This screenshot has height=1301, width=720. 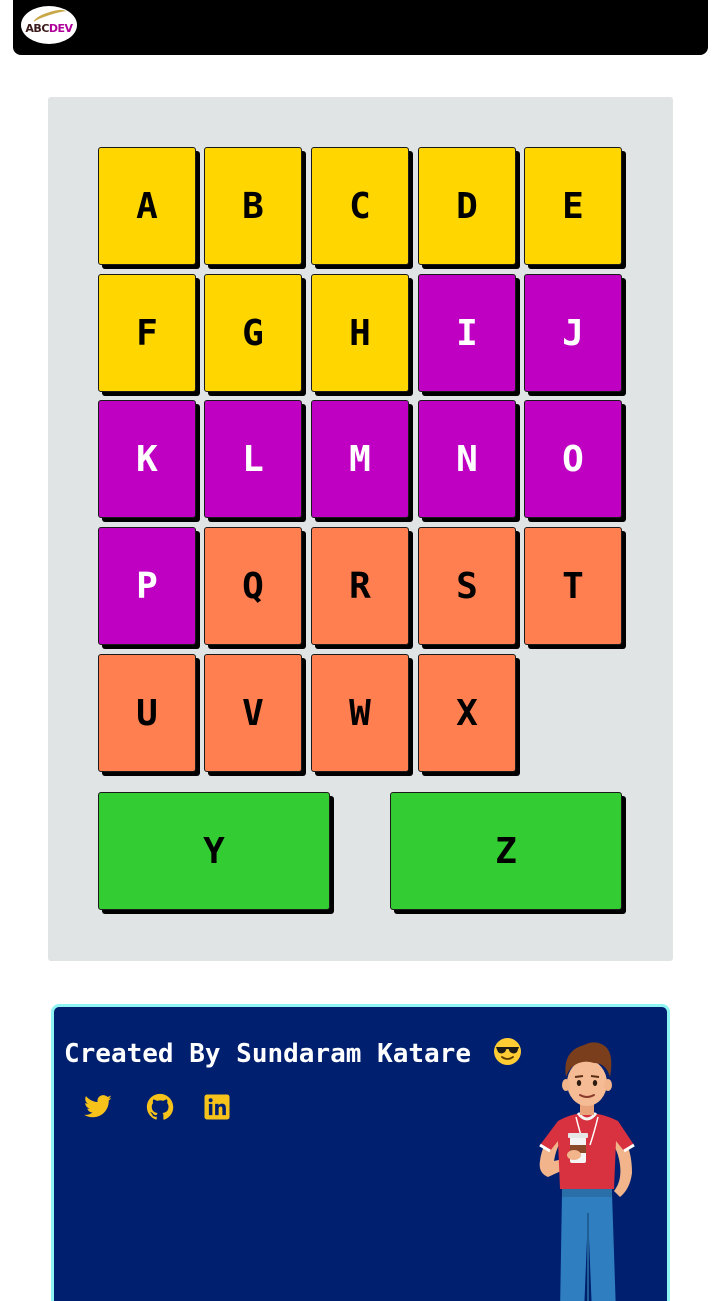 I want to click on letter-tile-t: T, so click(x=573, y=586).